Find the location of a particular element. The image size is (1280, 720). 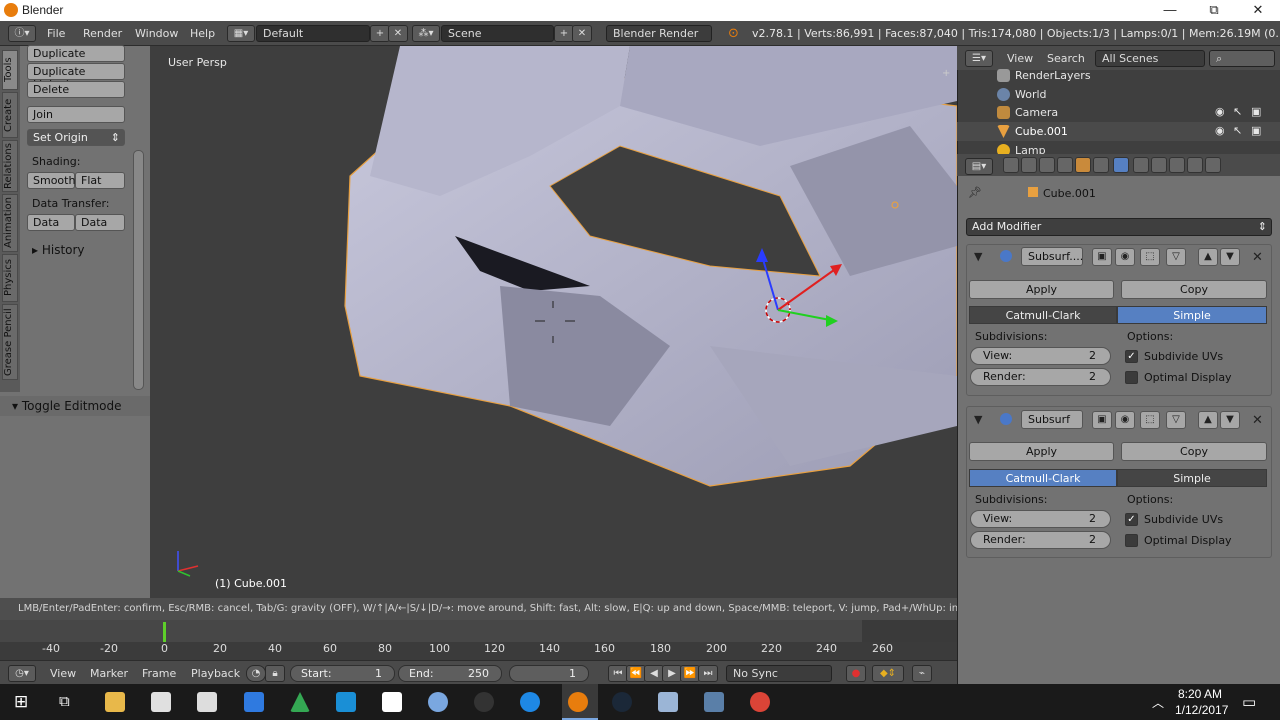

render-levels-field: Render: 2 is located at coordinates (1040, 540).